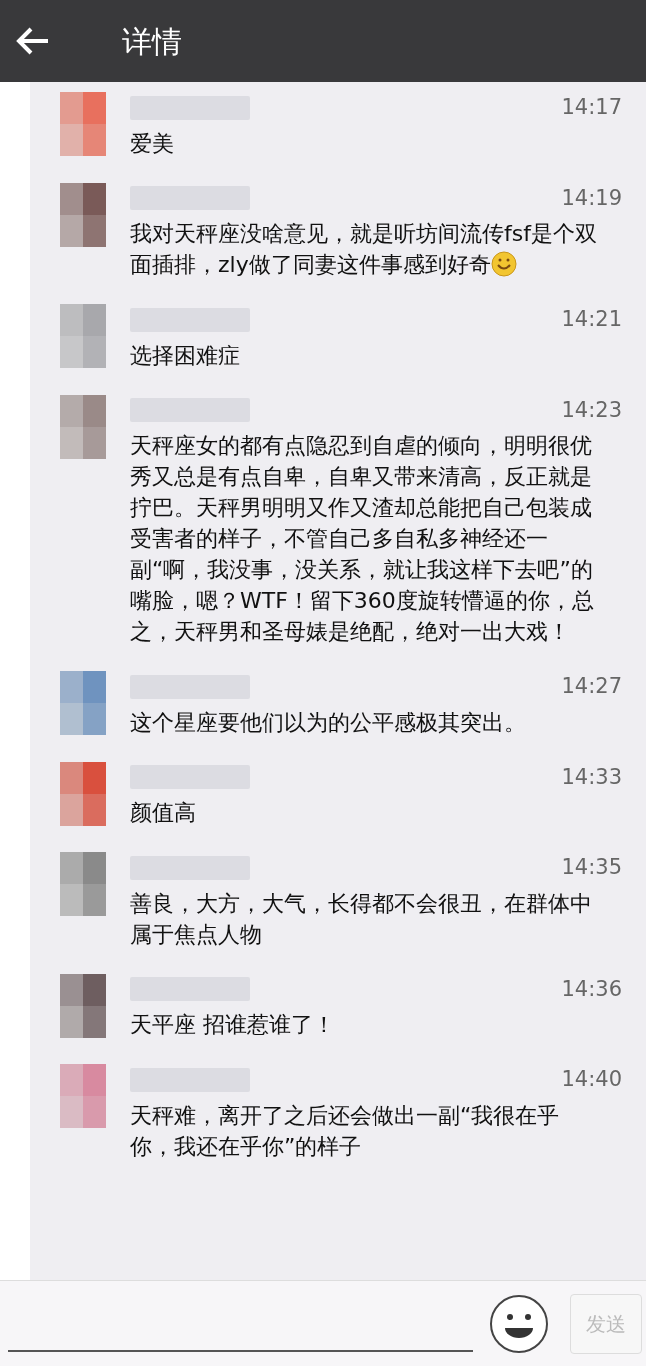  What do you see at coordinates (361, 919) in the screenshot?
I see `message-text: 善良，大方，大气，长得都不会很丑，在群体中属于焦点人物` at bounding box center [361, 919].